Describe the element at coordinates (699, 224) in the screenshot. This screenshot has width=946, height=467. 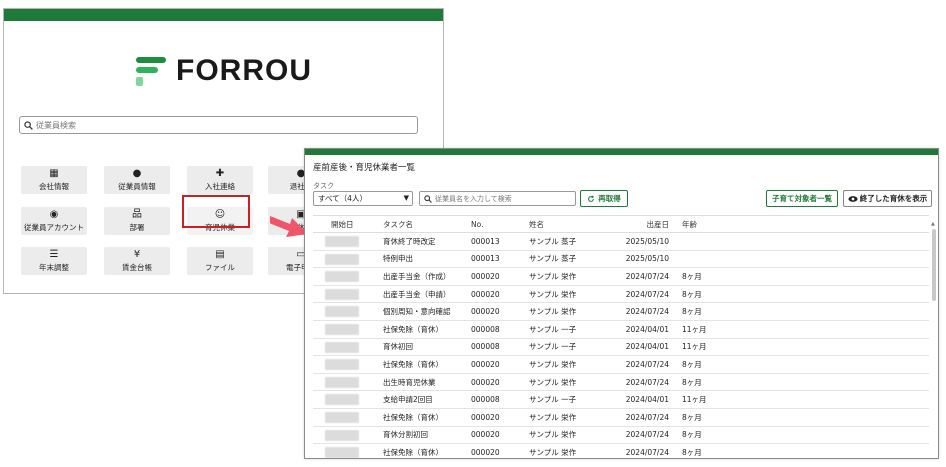
I see `col-age: 年齢` at that location.